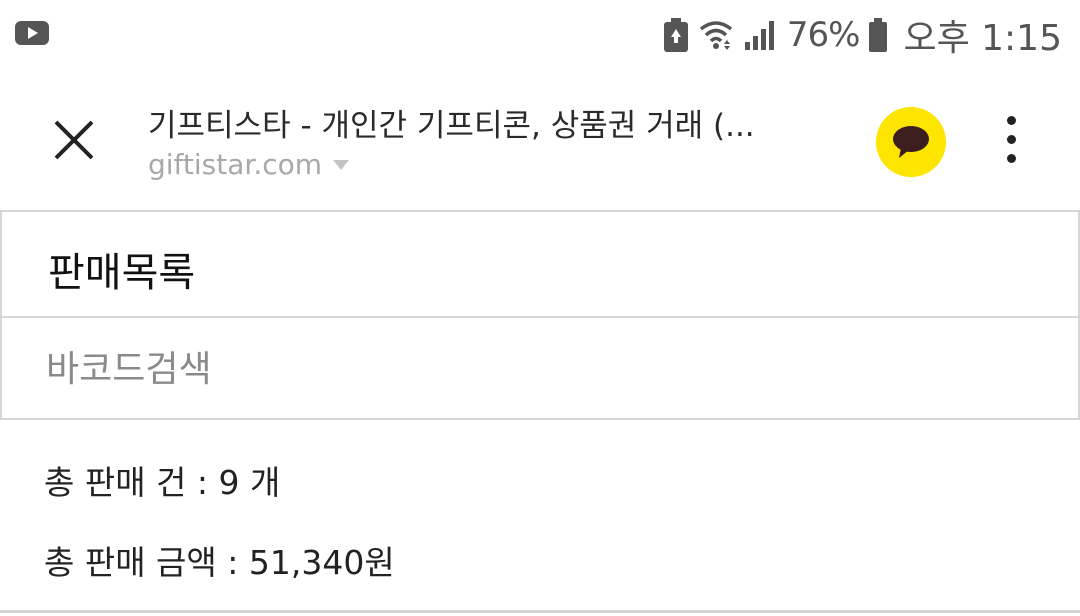 Image resolution: width=1080 pixels, height=616 pixels. Describe the element at coordinates (878, 35) in the screenshot. I see `battery-icon` at that location.